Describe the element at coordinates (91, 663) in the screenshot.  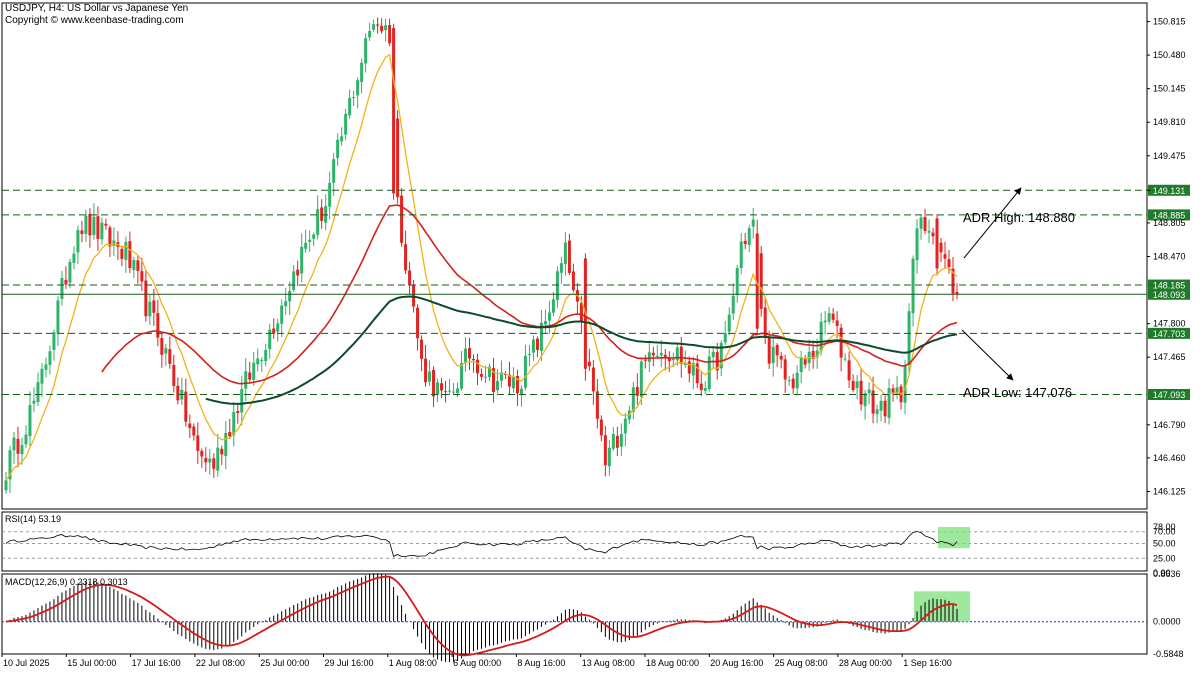
I see `time-tick-label: 15 Jul 00:00` at that location.